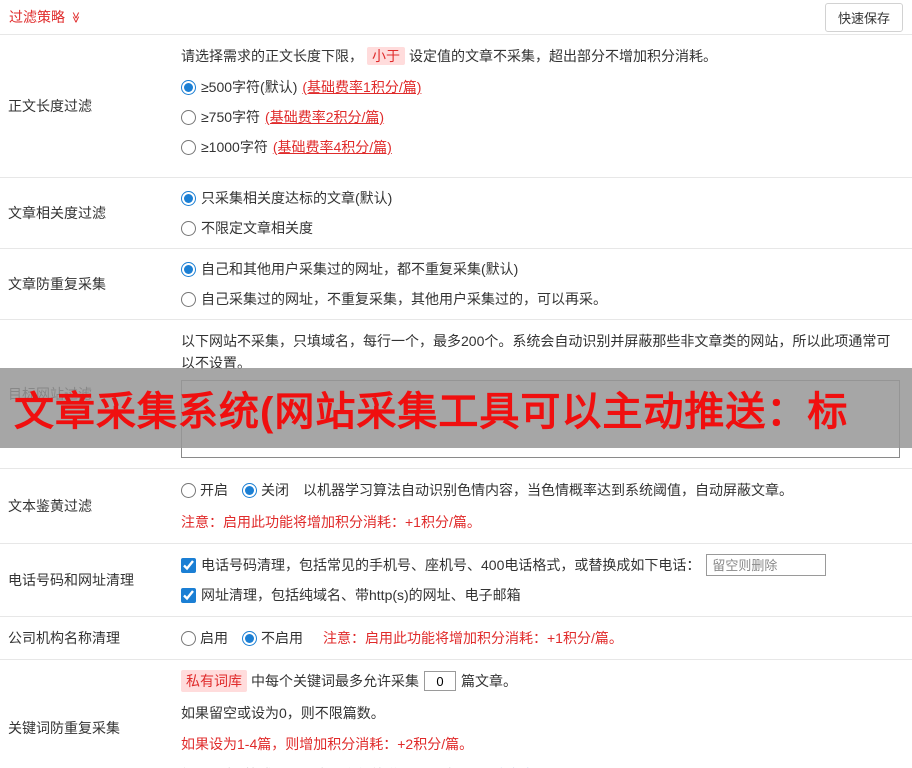  What do you see at coordinates (188, 490) in the screenshot?
I see `porn-filter-on-radio` at bounding box center [188, 490].